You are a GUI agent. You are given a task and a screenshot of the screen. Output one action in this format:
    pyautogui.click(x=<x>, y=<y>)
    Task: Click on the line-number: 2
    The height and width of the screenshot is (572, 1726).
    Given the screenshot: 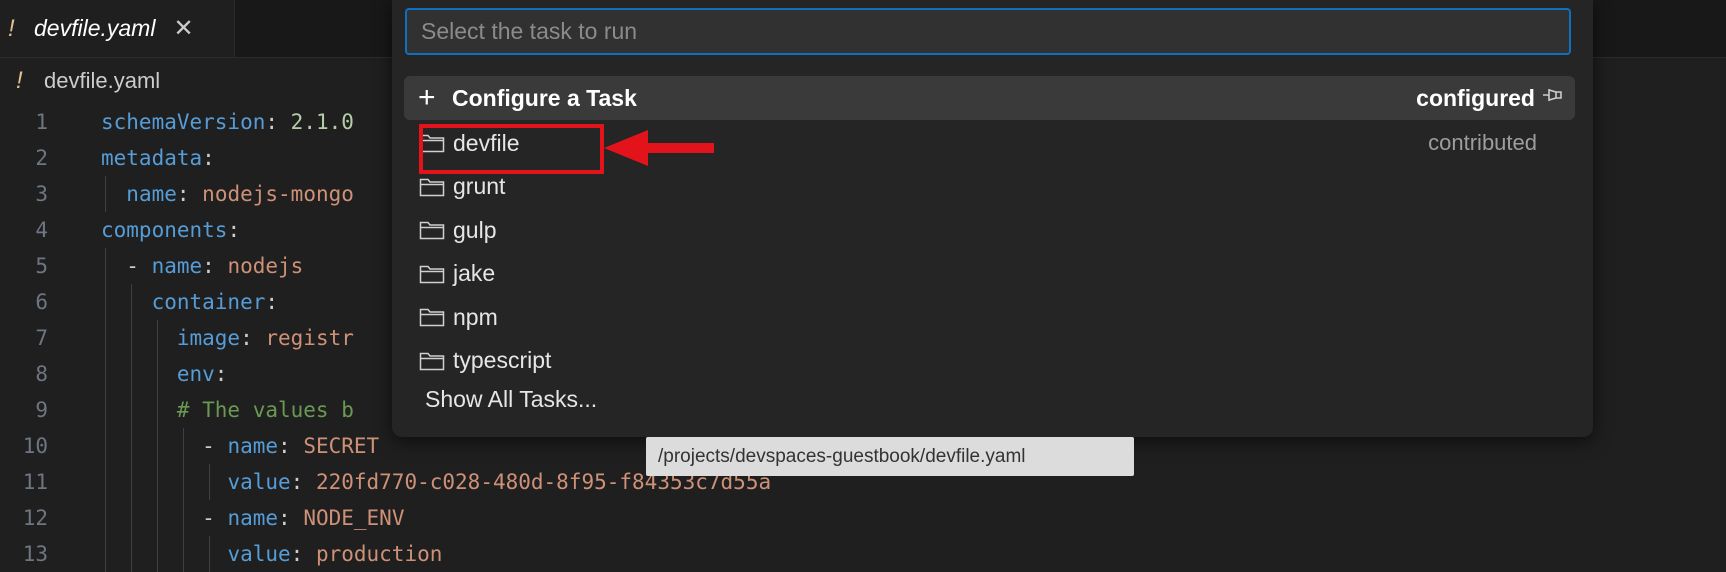 What is the action you would take?
    pyautogui.click(x=41, y=158)
    